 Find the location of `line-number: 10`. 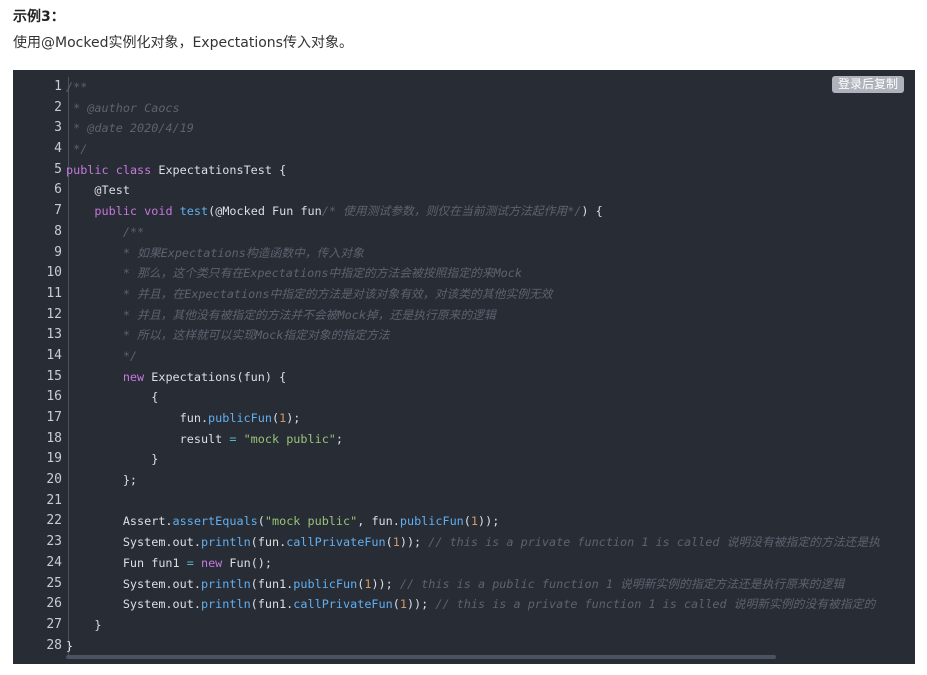

line-number: 10 is located at coordinates (54, 273).